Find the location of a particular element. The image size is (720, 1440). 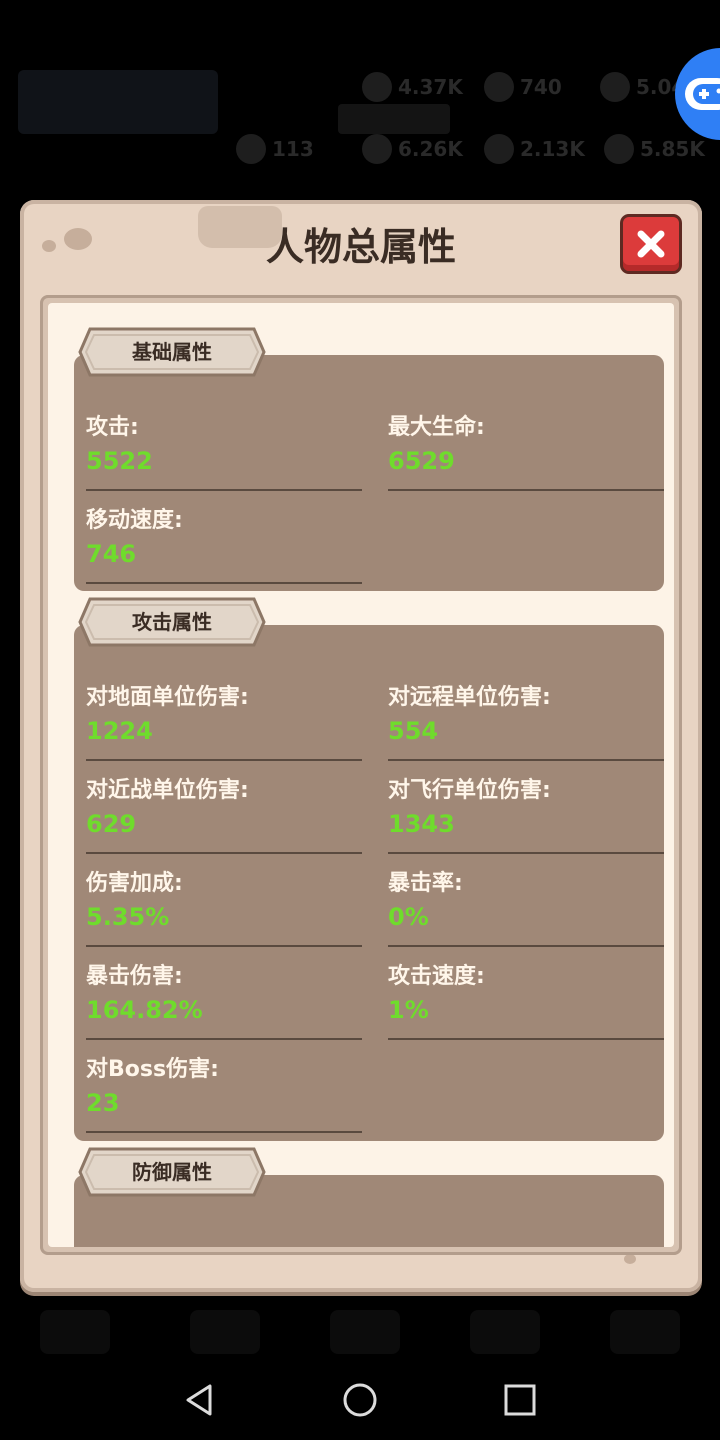

stat-attack-speed: 攻击速度: 1% is located at coordinates (526, 1003).